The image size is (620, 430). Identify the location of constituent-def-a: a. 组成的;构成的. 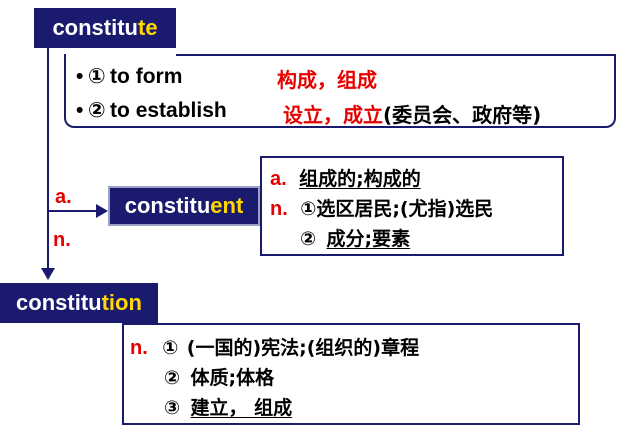
(345, 177).